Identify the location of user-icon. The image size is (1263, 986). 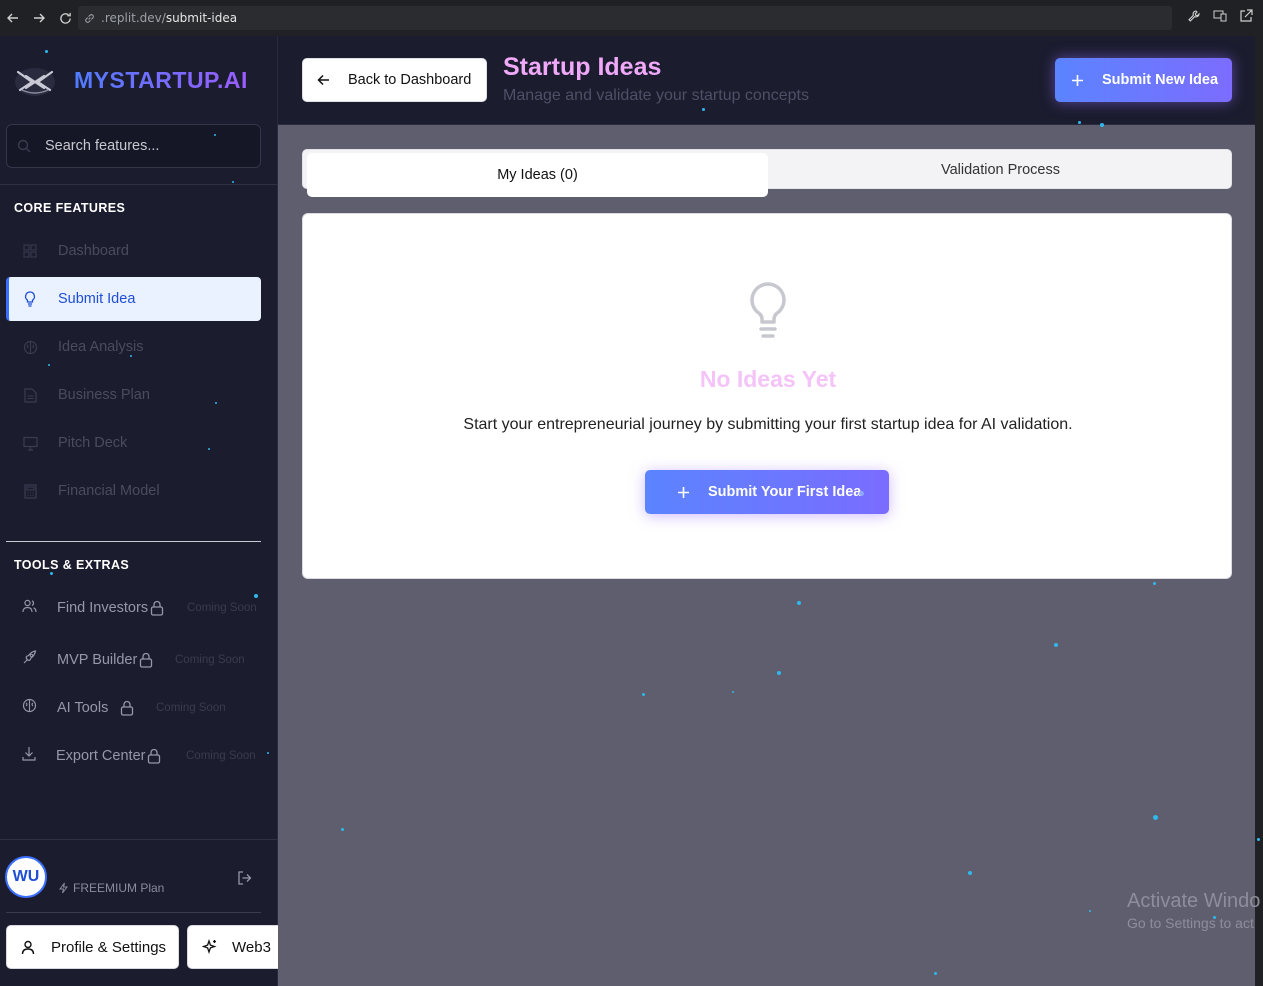
(28, 947).